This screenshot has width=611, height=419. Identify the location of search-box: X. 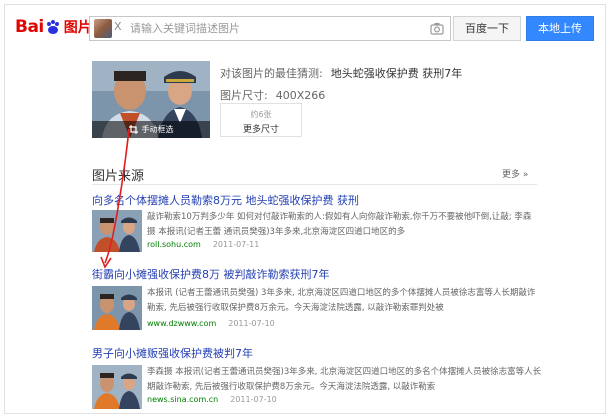
(270, 28).